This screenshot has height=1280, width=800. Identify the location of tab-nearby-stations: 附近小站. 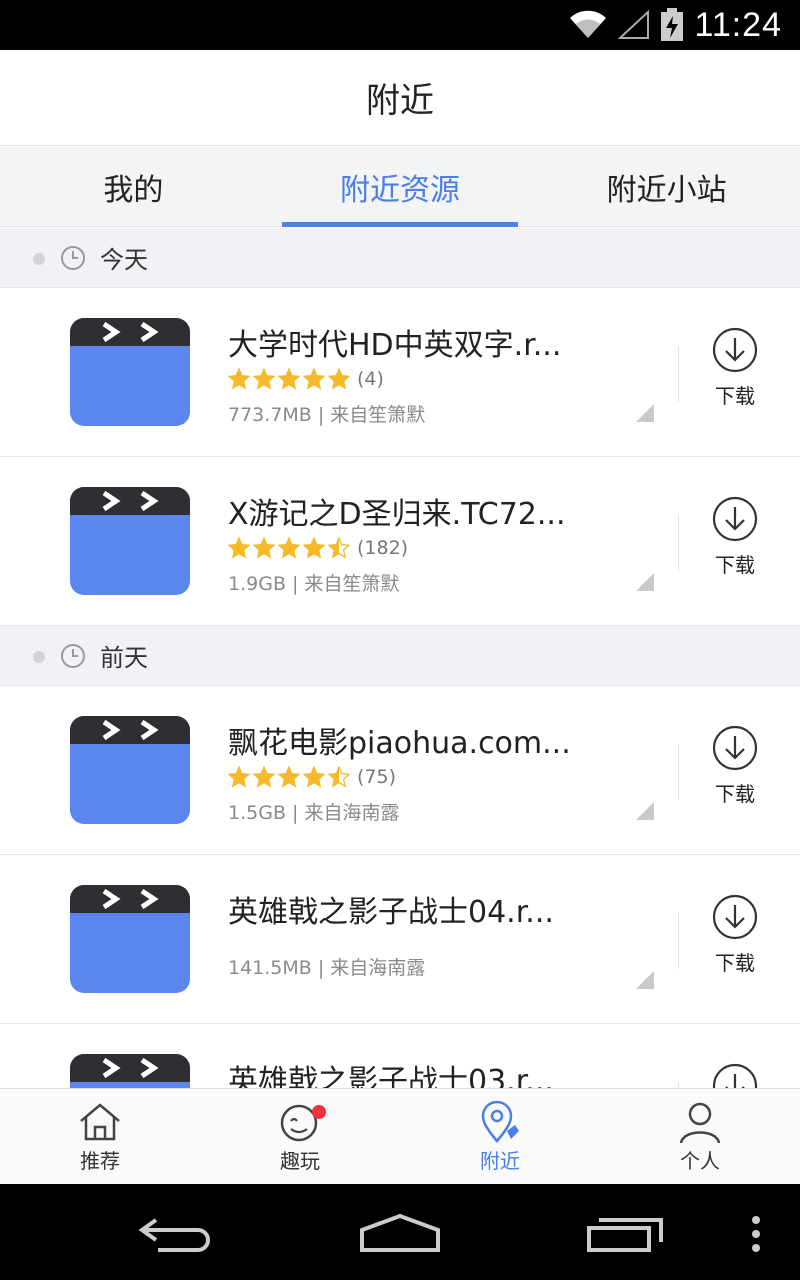
(666, 186).